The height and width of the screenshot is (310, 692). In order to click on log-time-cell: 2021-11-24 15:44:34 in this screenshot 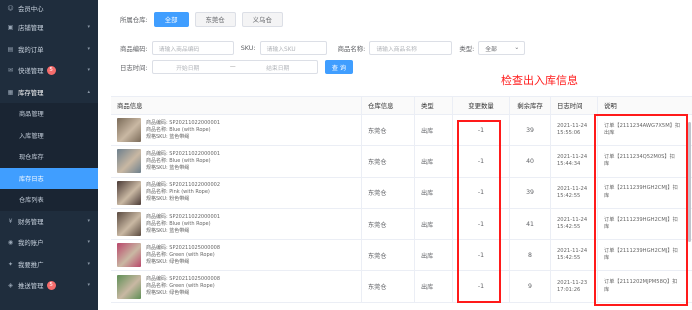, I will do `click(574, 161)`.